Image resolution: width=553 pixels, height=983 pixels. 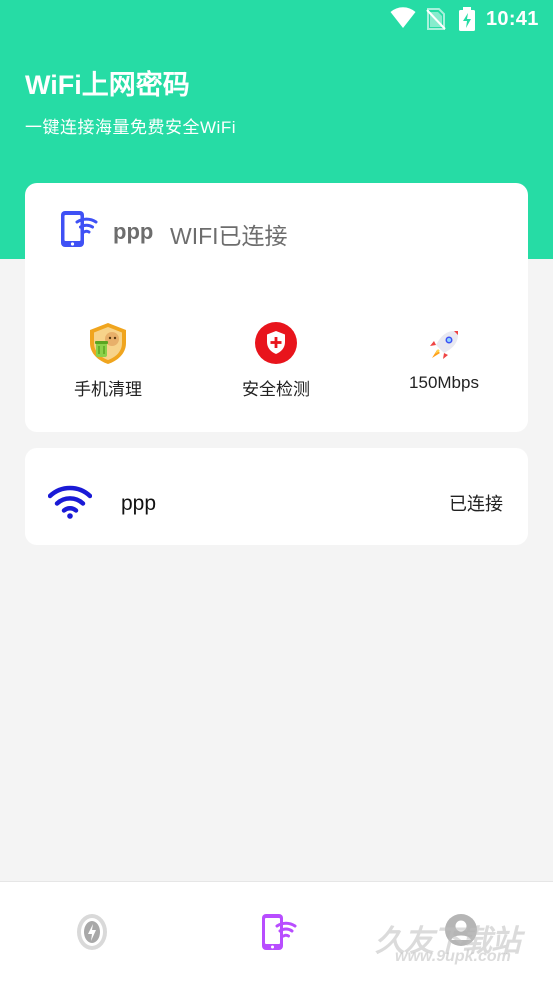 What do you see at coordinates (453, 956) in the screenshot?
I see `watermark-url: www.9upk.com` at bounding box center [453, 956].